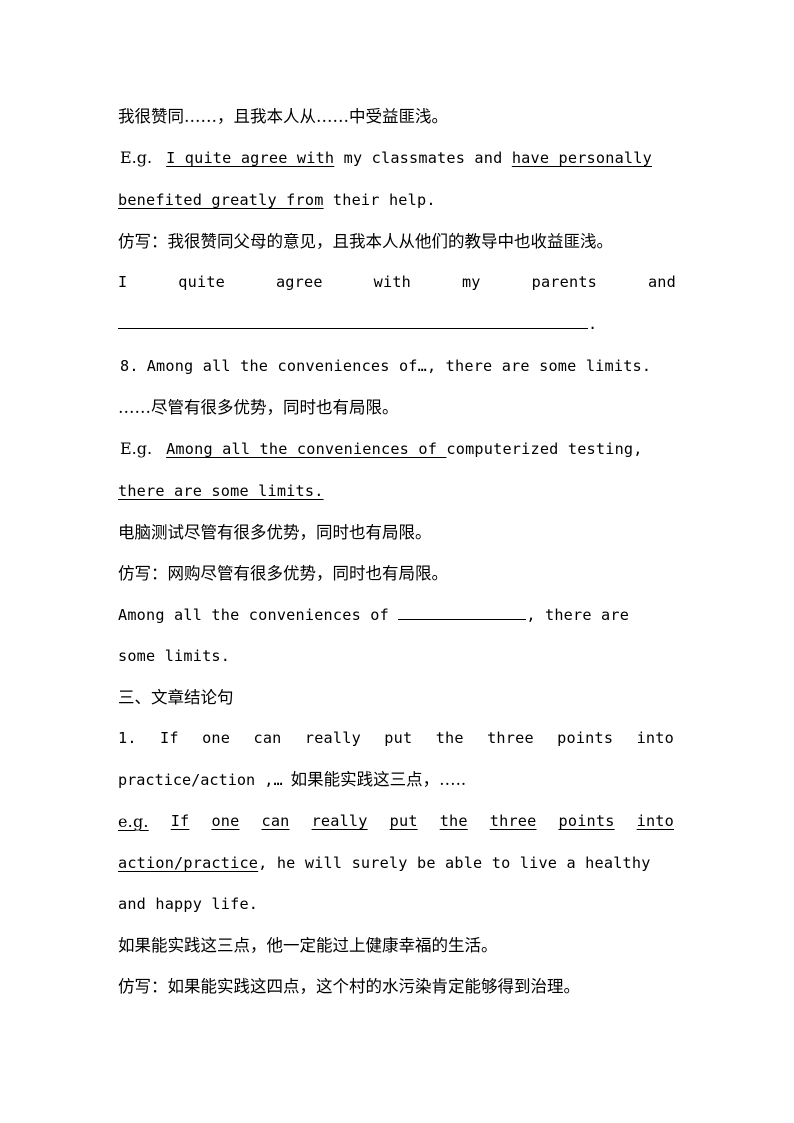 The width and height of the screenshot is (794, 1123). I want to click on exercise-prompt-line: 仿写：如果能实践这四点，这个村的水污染肯定能够得到治理。, so click(349, 986).